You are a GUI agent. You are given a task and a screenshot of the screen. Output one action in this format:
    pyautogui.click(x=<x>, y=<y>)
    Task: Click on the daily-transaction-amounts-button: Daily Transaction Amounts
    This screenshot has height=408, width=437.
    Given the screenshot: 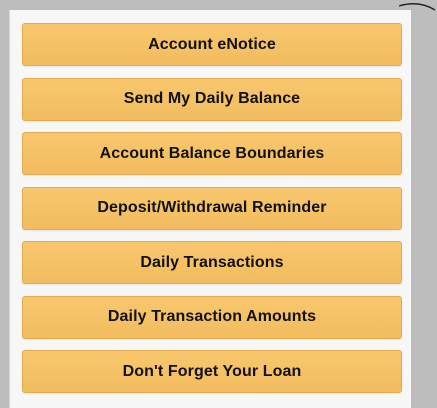 What is the action you would take?
    pyautogui.click(x=212, y=317)
    